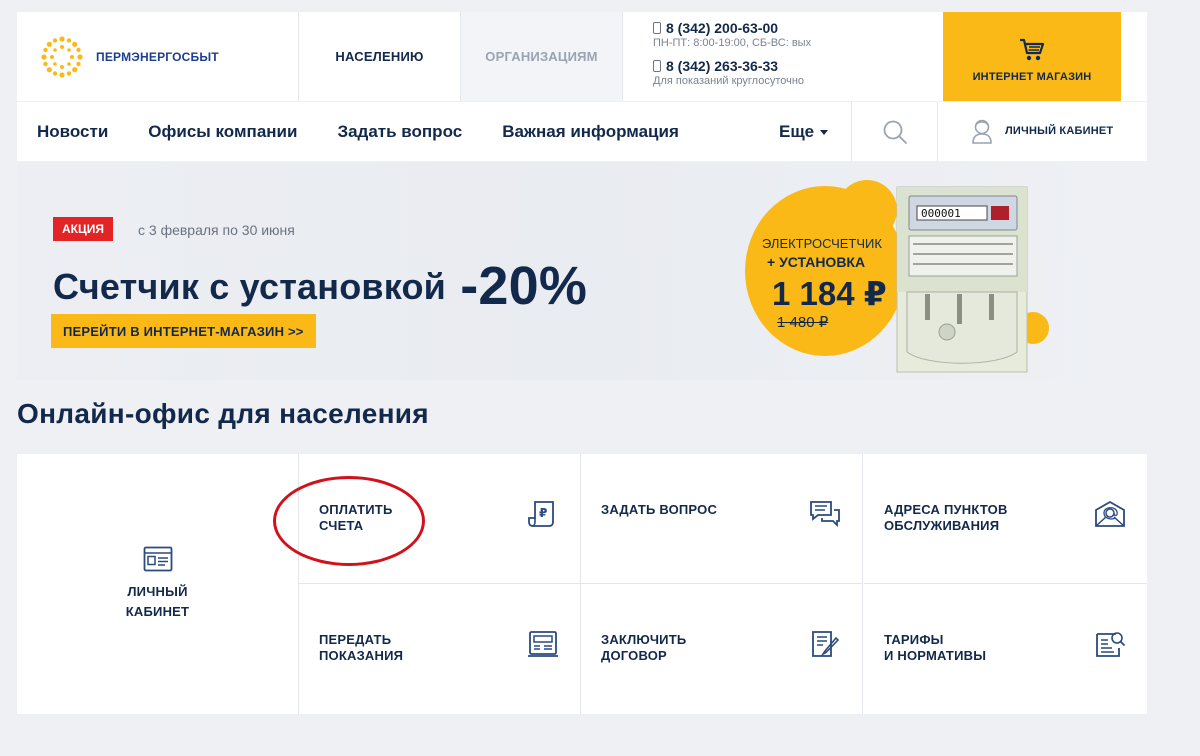 This screenshot has height=756, width=1200. What do you see at coordinates (824, 132) in the screenshot?
I see `chevron-down-icon` at bounding box center [824, 132].